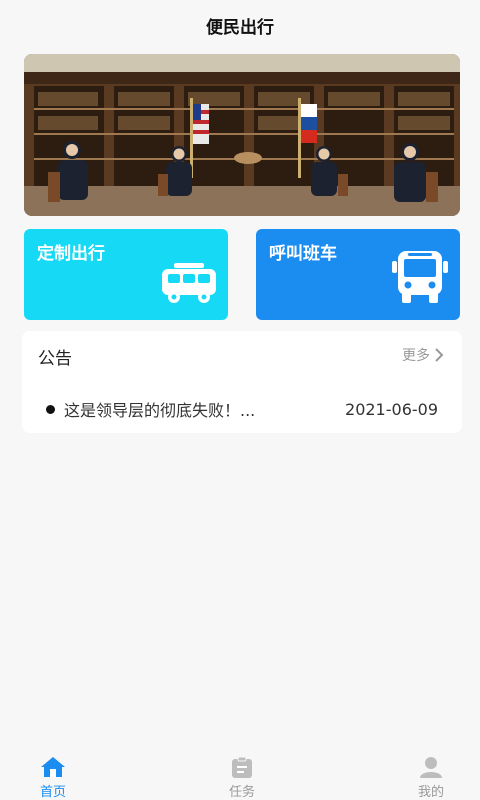  I want to click on bullet-icon, so click(50, 409).